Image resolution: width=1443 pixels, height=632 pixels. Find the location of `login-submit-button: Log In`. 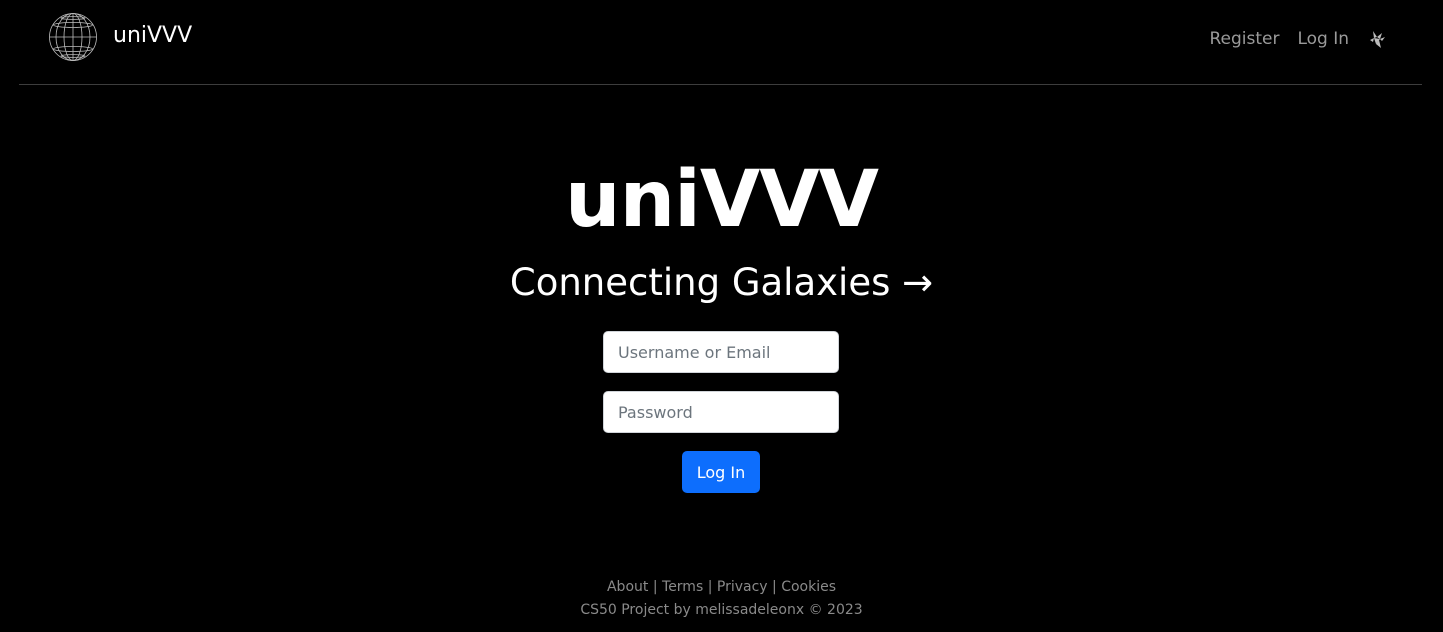

login-submit-button: Log In is located at coordinates (721, 472).